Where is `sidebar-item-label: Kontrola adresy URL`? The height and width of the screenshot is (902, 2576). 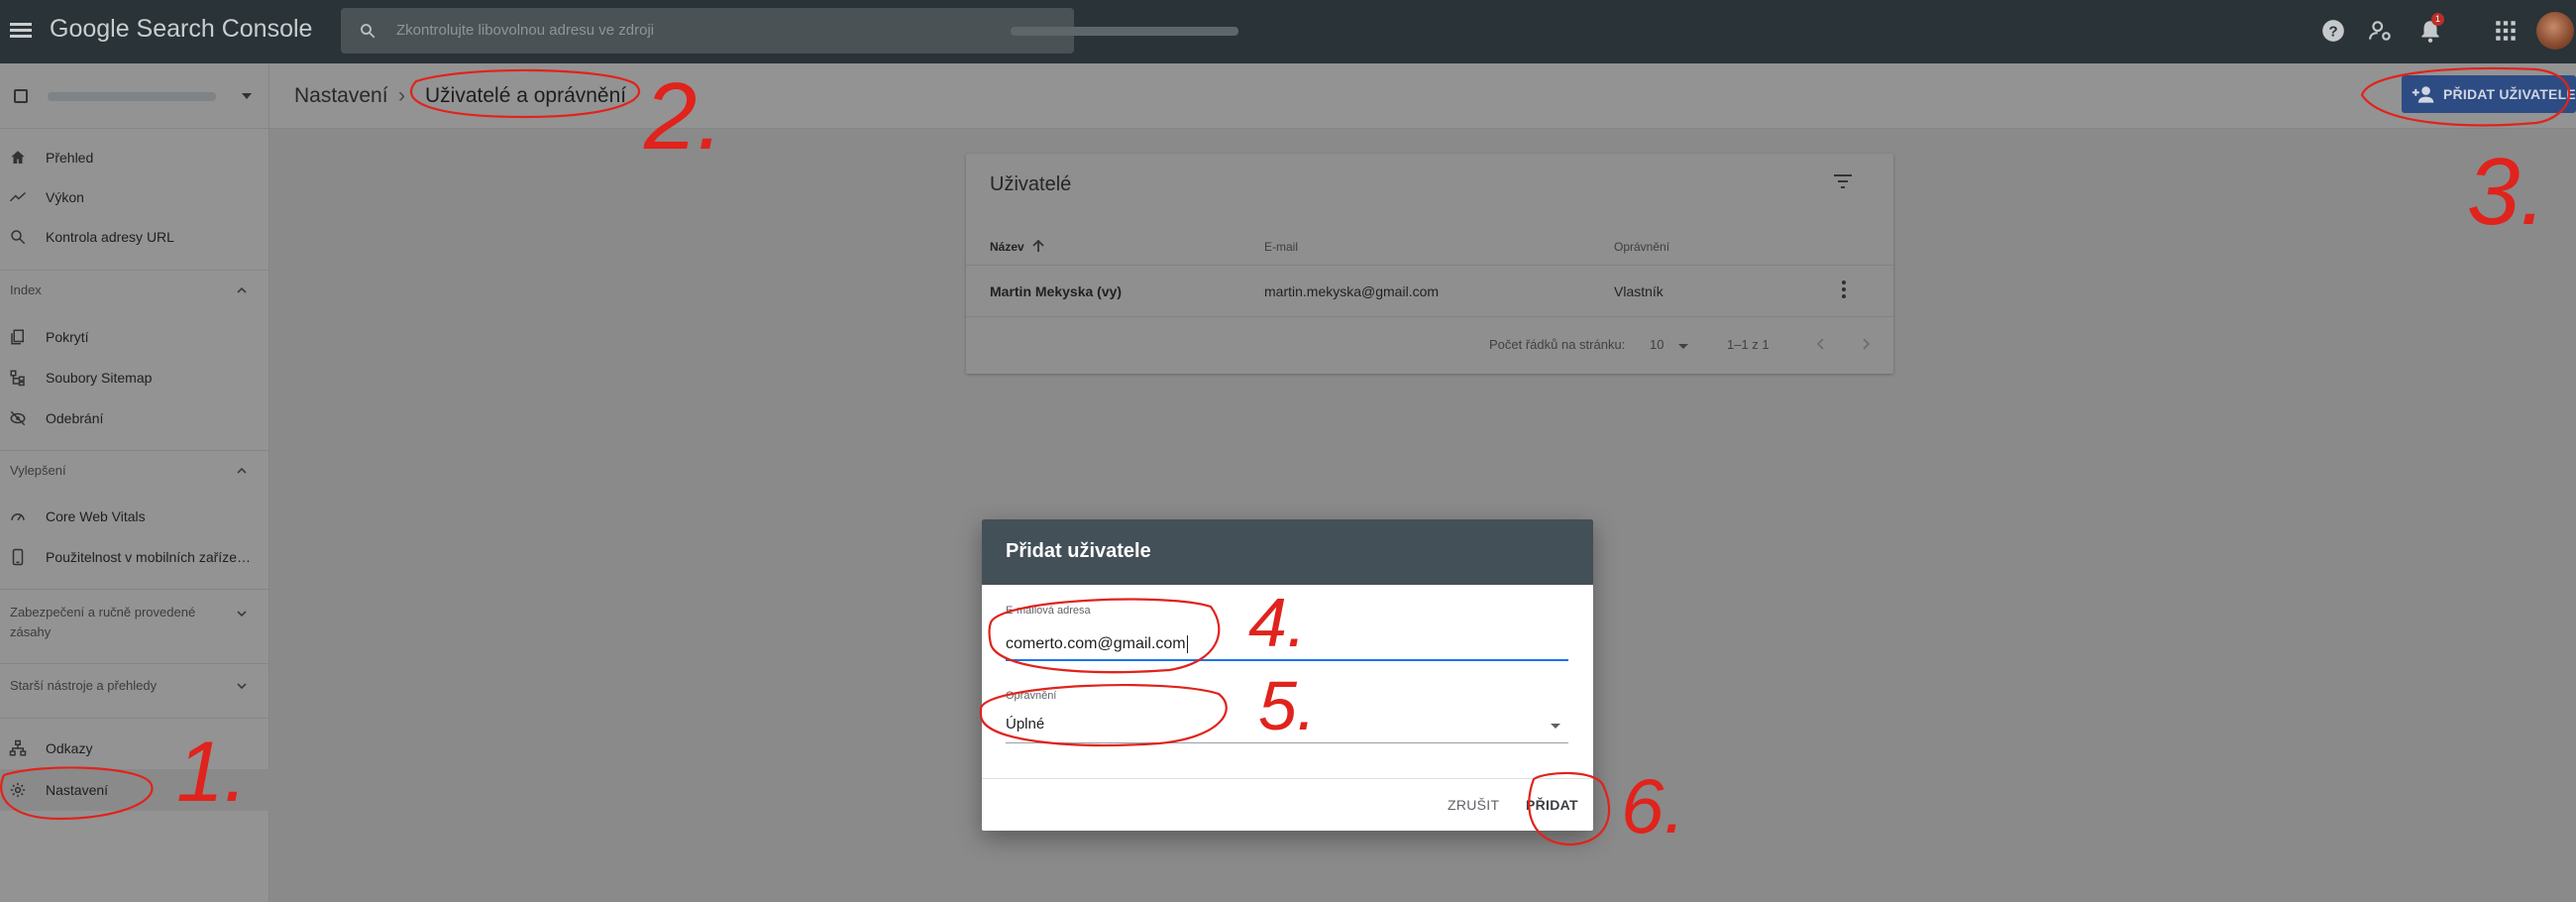 sidebar-item-label: Kontrola adresy URL is located at coordinates (110, 237).